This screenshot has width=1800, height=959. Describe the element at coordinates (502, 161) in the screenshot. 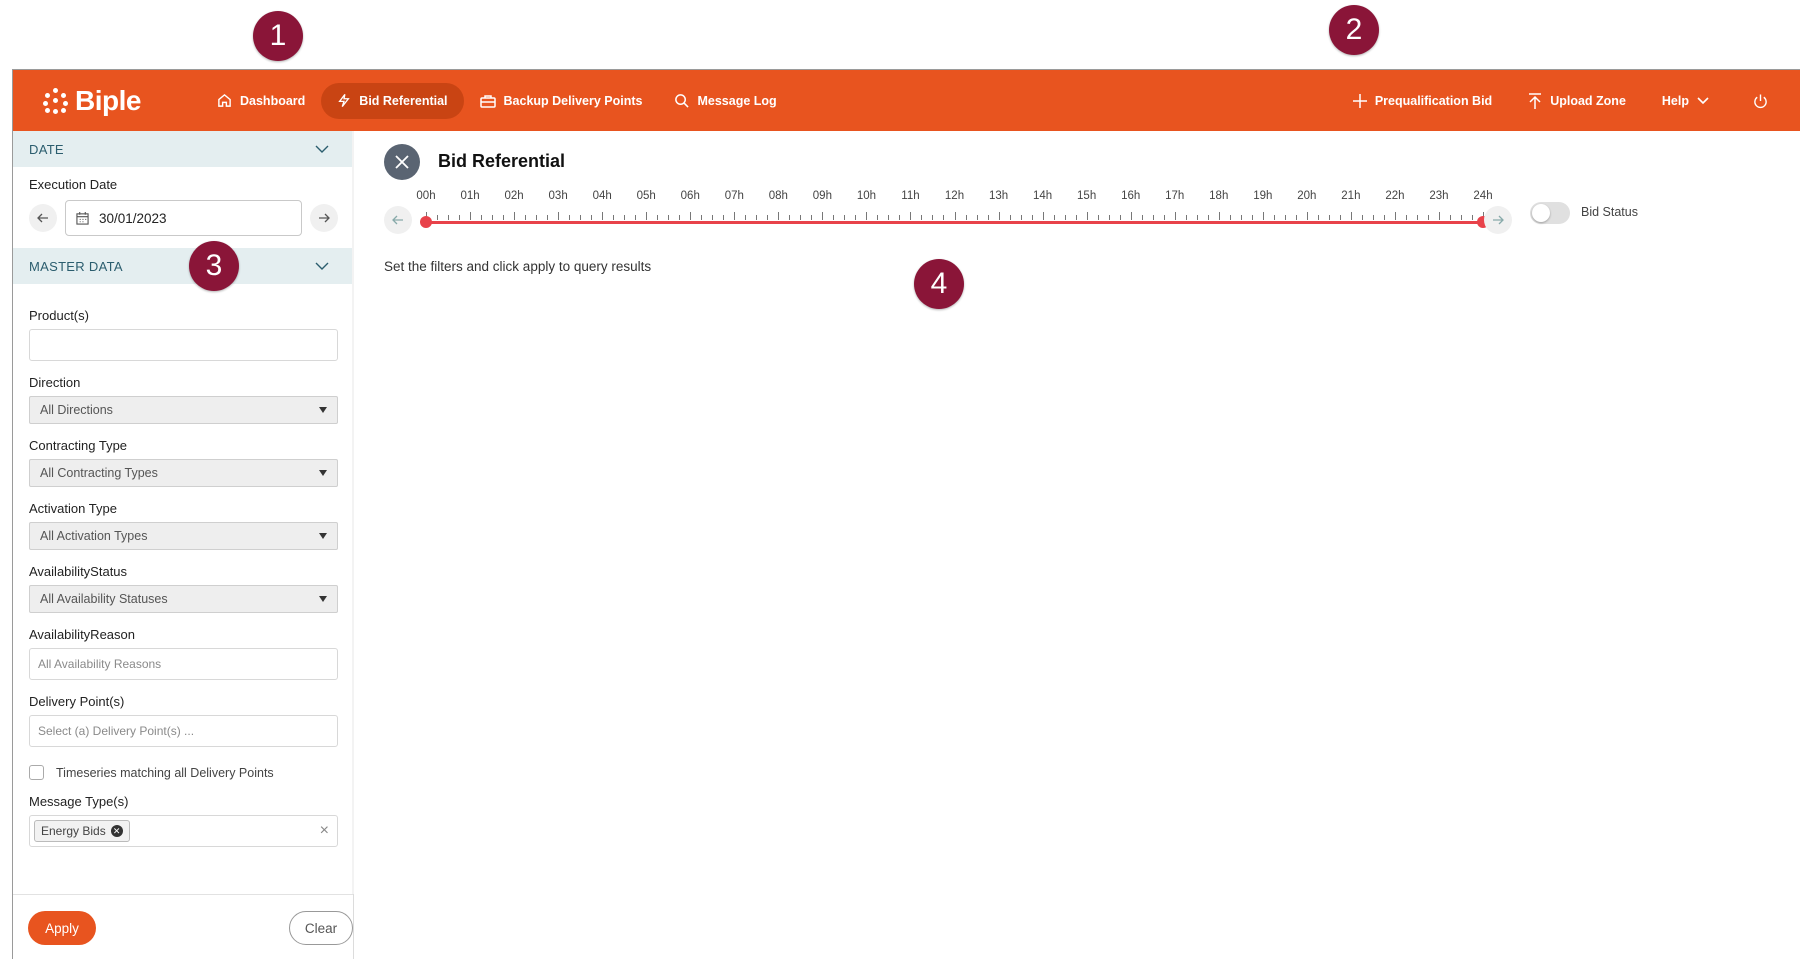

I see `page-title: Bid Referential` at that location.